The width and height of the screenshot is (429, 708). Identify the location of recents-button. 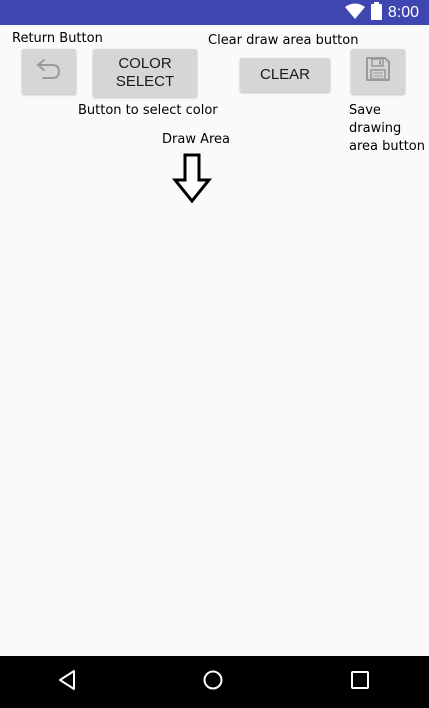
(360, 682).